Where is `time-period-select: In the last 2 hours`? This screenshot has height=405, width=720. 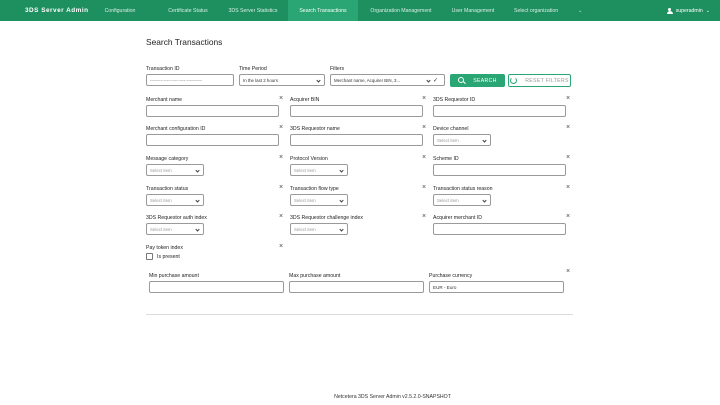
time-period-select: In the last 2 hours is located at coordinates (282, 80).